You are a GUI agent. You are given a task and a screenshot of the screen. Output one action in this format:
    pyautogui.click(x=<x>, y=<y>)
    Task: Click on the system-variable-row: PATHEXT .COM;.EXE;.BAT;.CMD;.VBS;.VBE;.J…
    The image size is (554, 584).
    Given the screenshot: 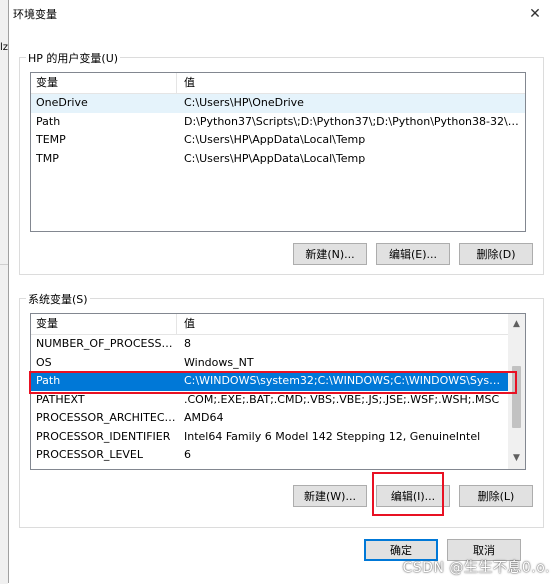 What is the action you would take?
    pyautogui.click(x=269, y=400)
    